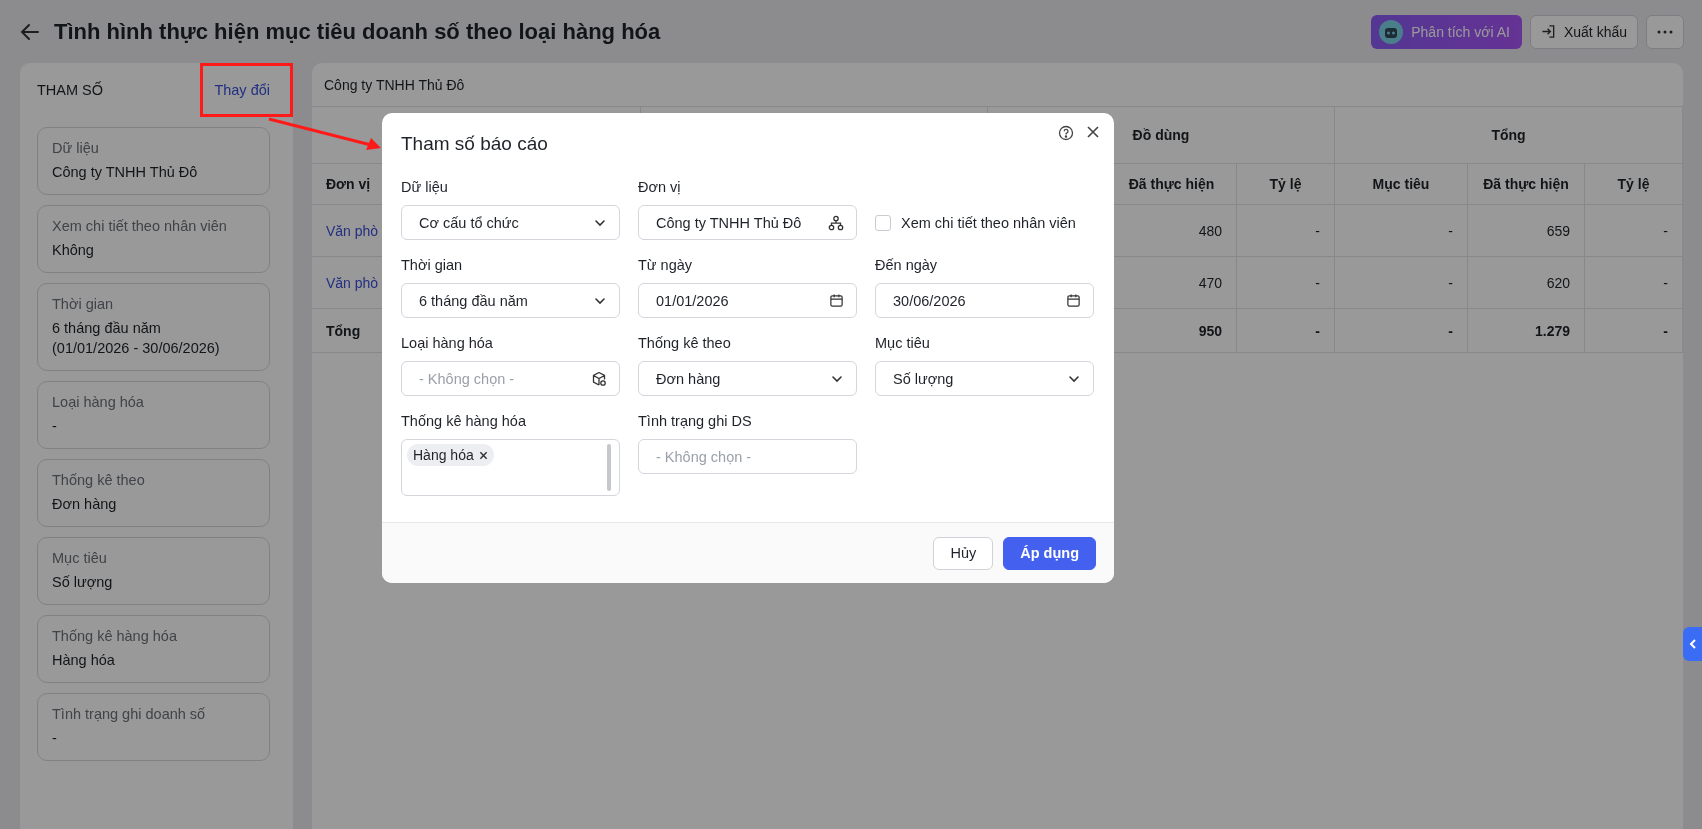  Describe the element at coordinates (475, 144) in the screenshot. I see `dialog-title: Tham số báo cáo` at that location.